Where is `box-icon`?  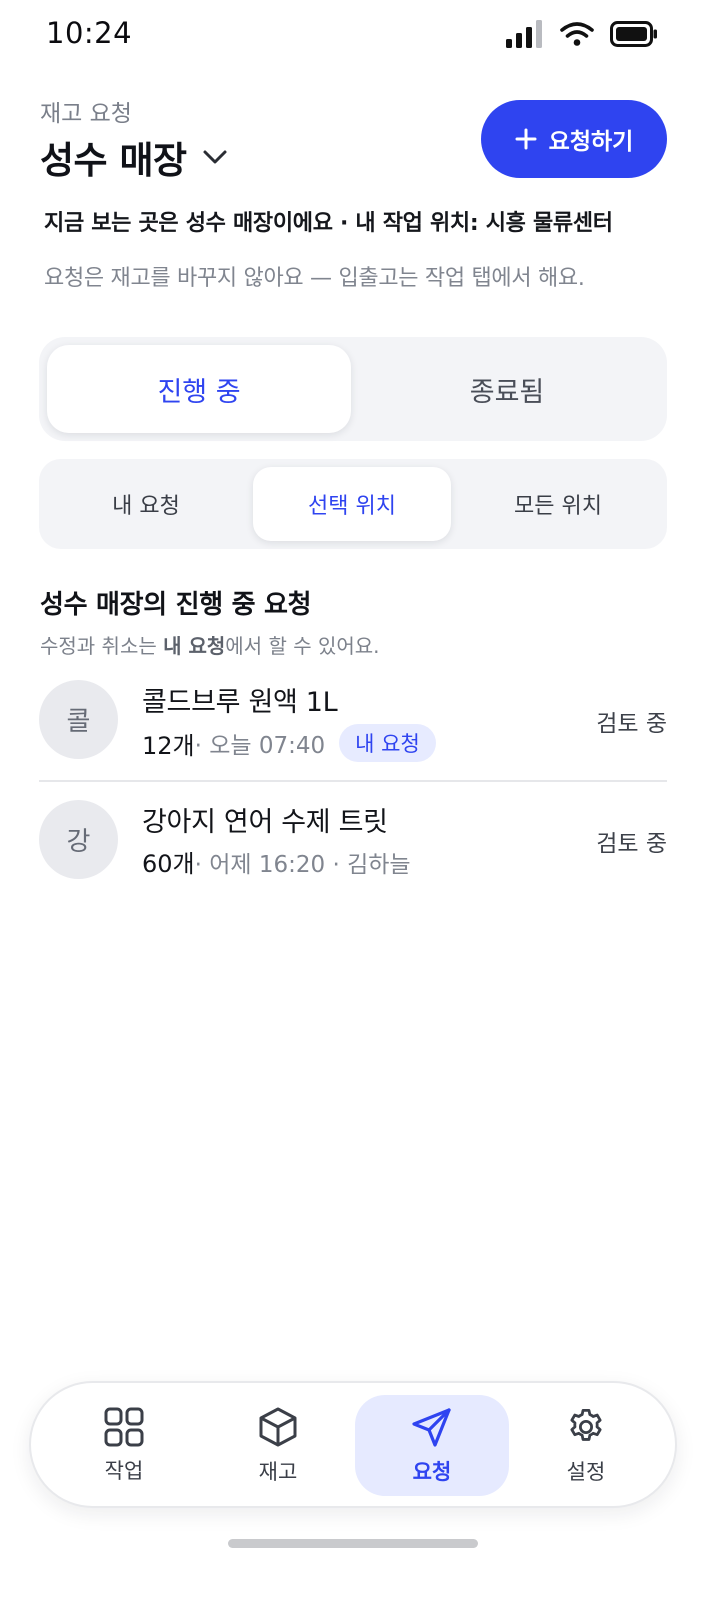 box-icon is located at coordinates (278, 1426).